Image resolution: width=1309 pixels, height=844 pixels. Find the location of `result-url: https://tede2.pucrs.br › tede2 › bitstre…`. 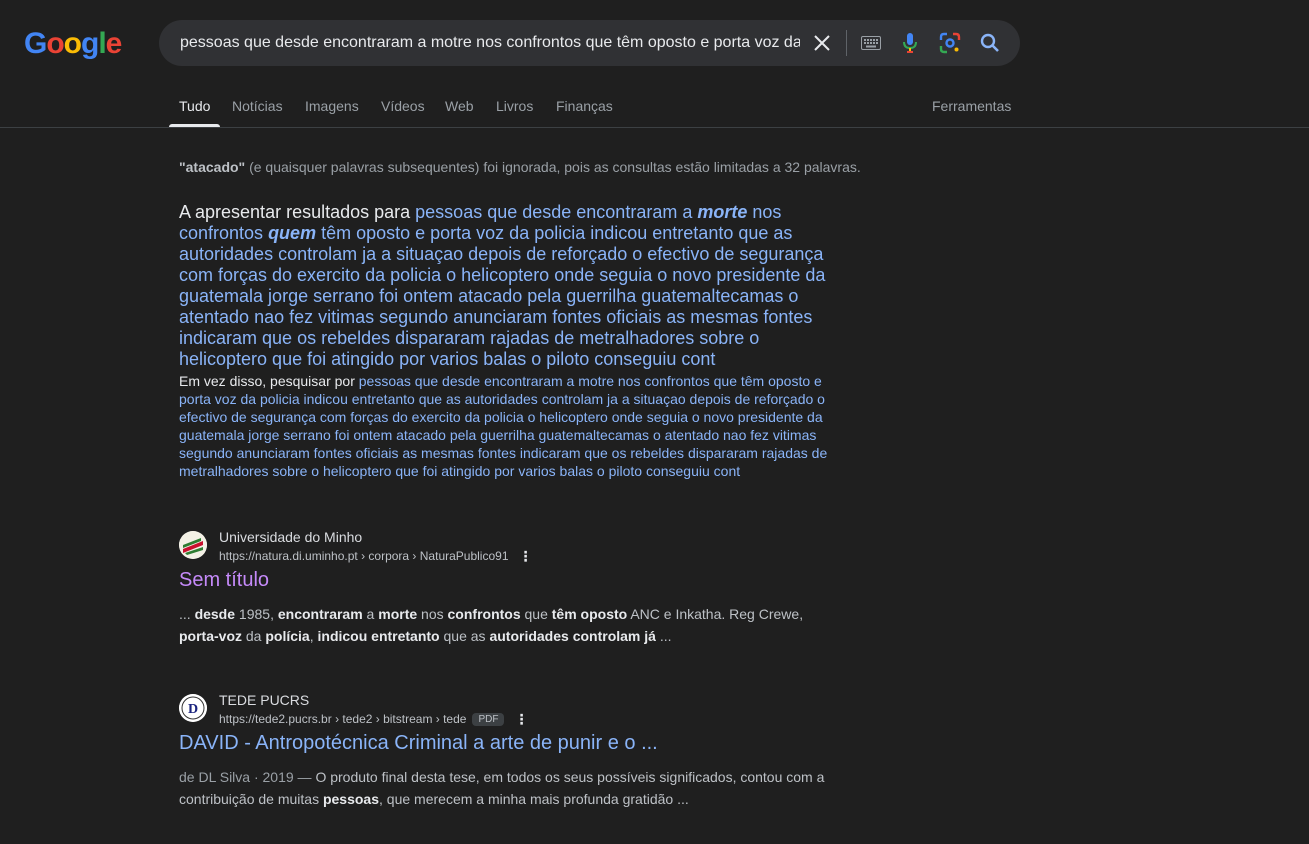

result-url: https://tede2.pucrs.br › tede2 › bitstre… is located at coordinates (373, 719).